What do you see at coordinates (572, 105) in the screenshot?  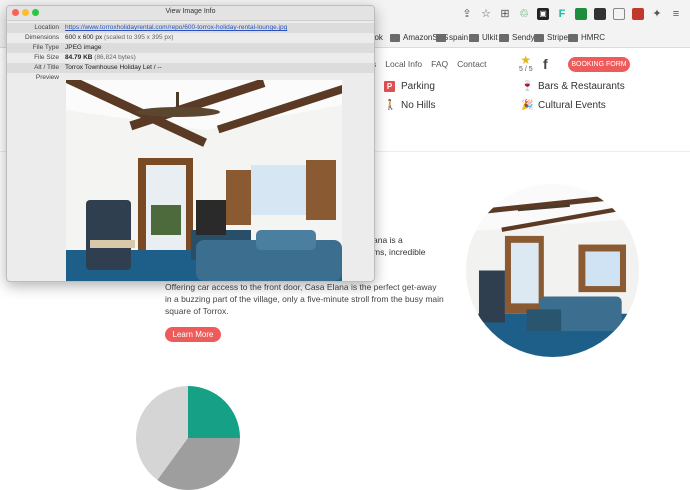 I see `amenity-label: Cultural Events` at bounding box center [572, 105].